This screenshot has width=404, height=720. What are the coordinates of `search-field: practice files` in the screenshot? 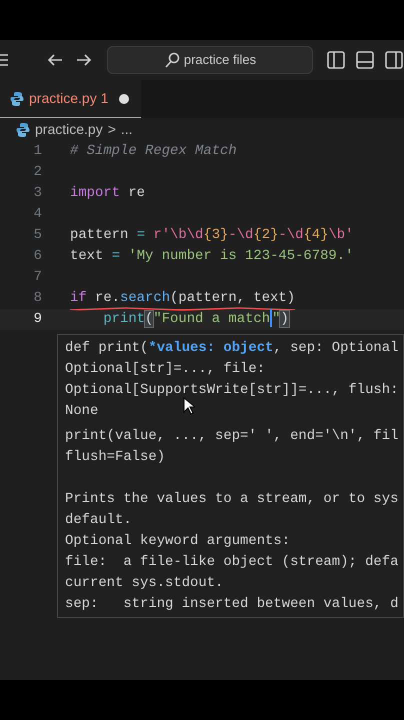 It's located at (210, 60).